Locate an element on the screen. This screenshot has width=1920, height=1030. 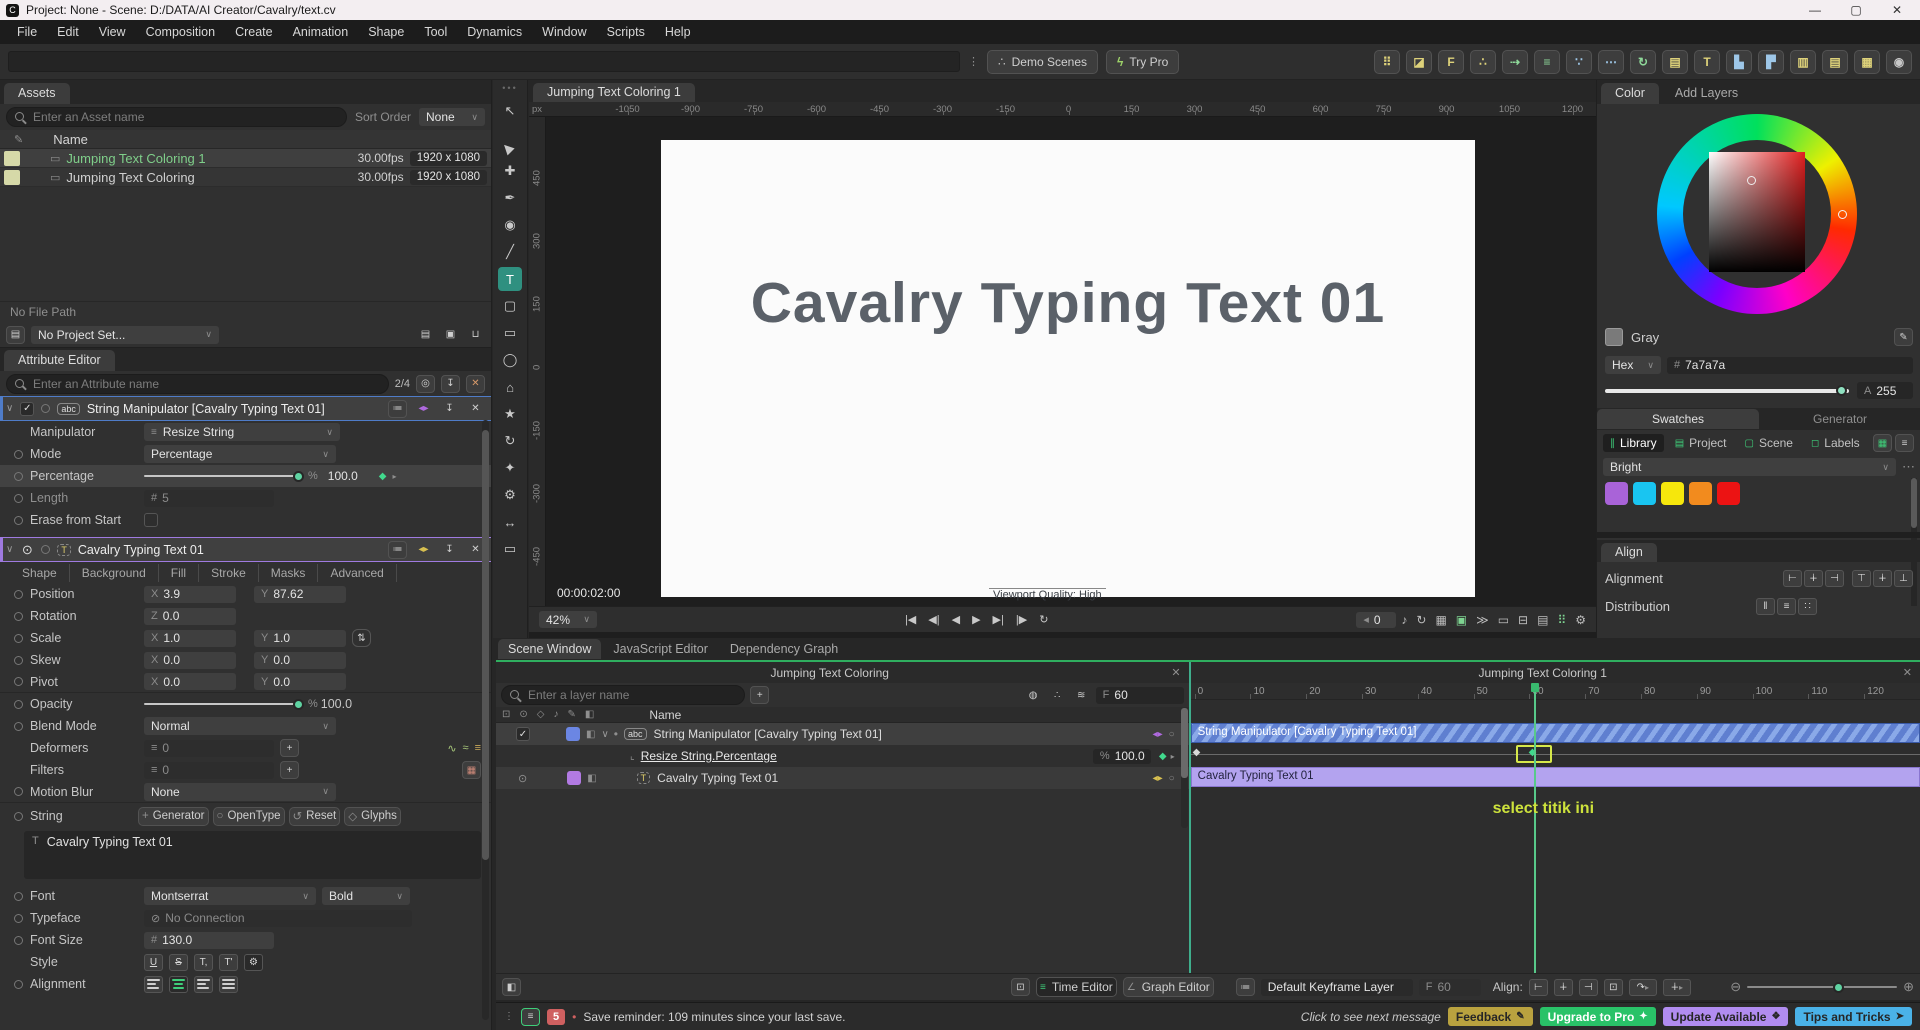
layer-row-text: ⊙ ◧ T Cavalry Typing Text 01 ◂▸ ○ is located at coordinates (842, 778).